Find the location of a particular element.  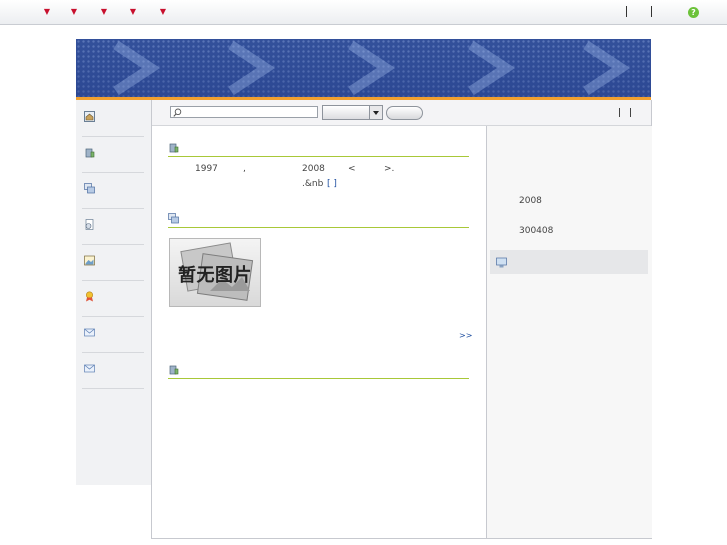

section-header-products is located at coordinates (318, 219).